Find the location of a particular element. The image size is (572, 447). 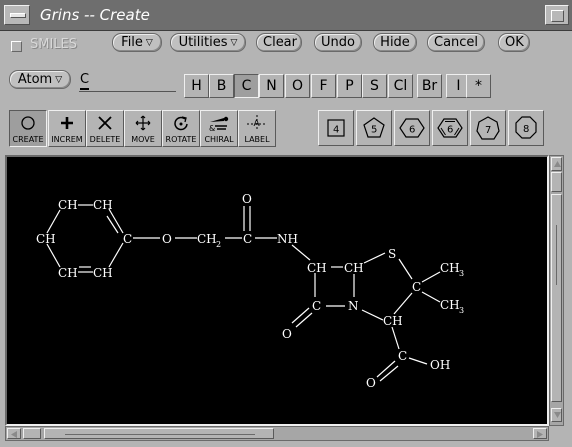

rotate-tool-button: ROTATE is located at coordinates (181, 128).